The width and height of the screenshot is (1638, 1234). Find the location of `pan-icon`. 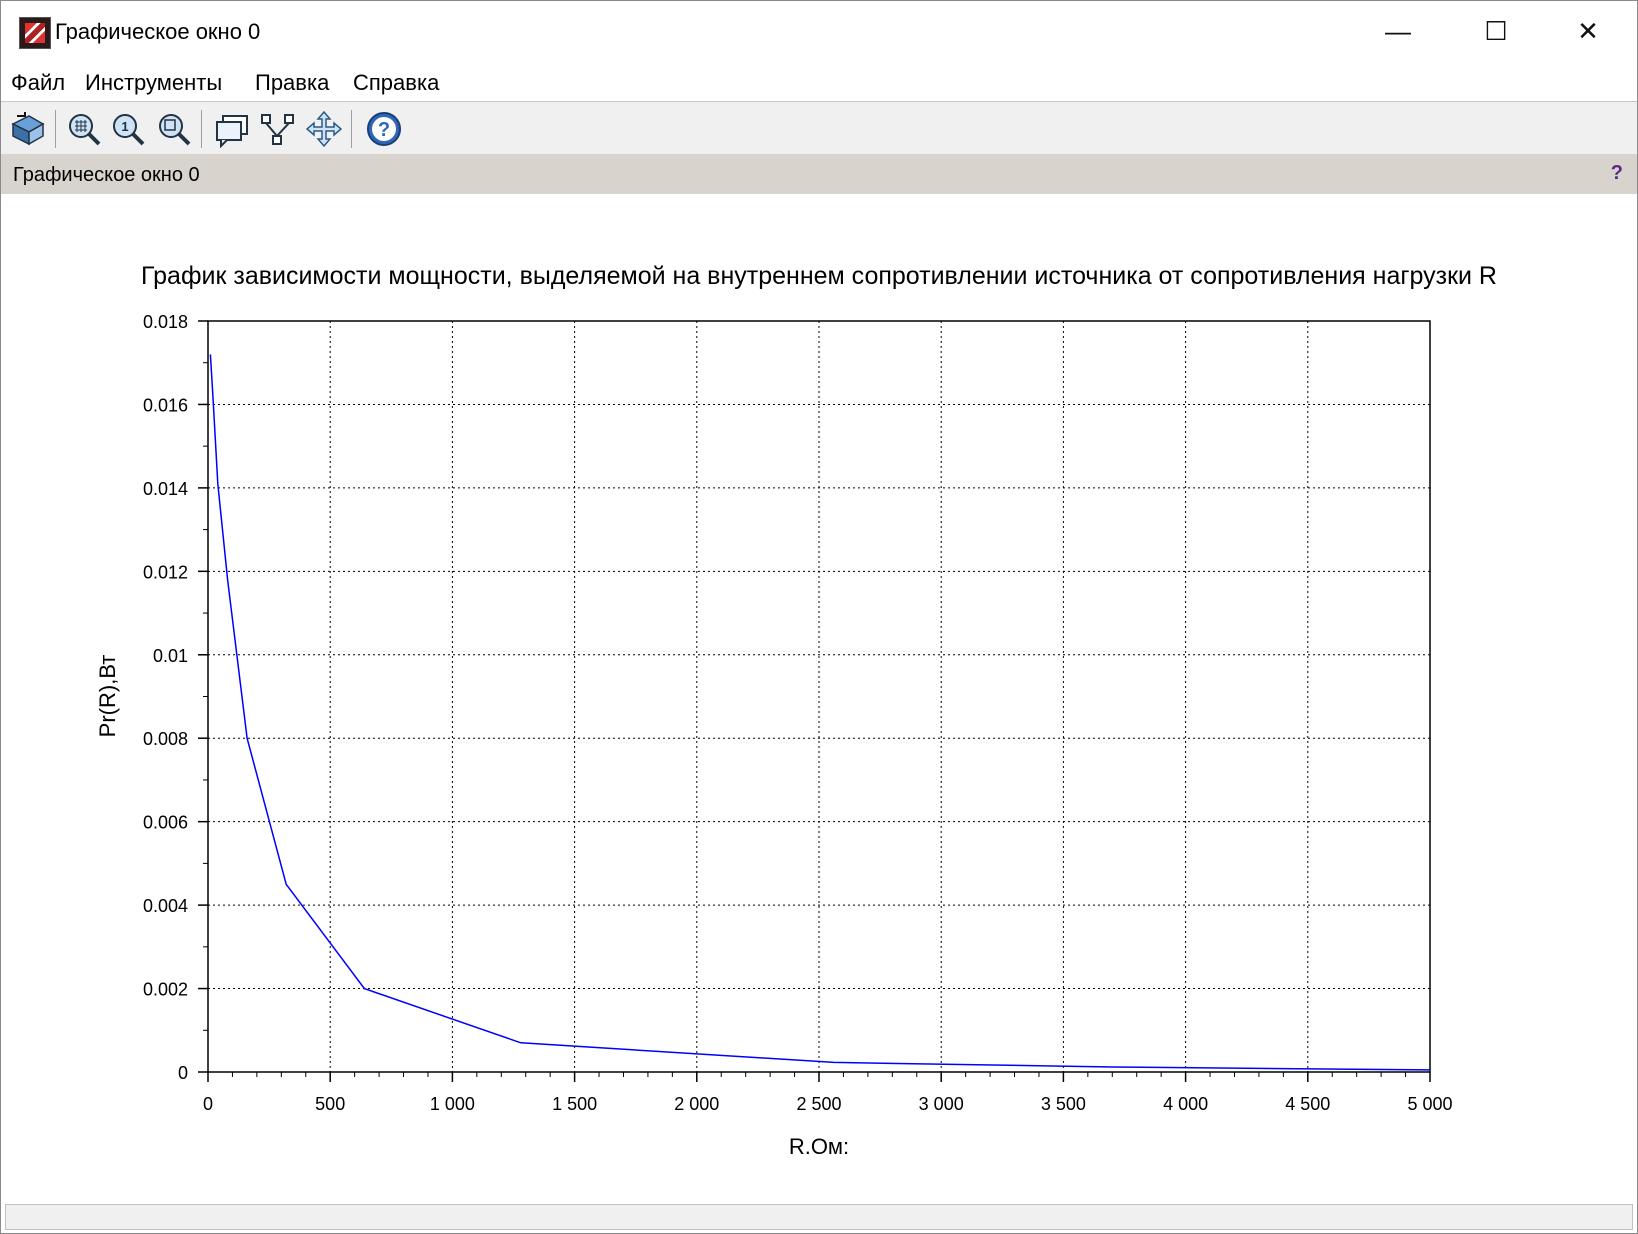

pan-icon is located at coordinates (324, 129).